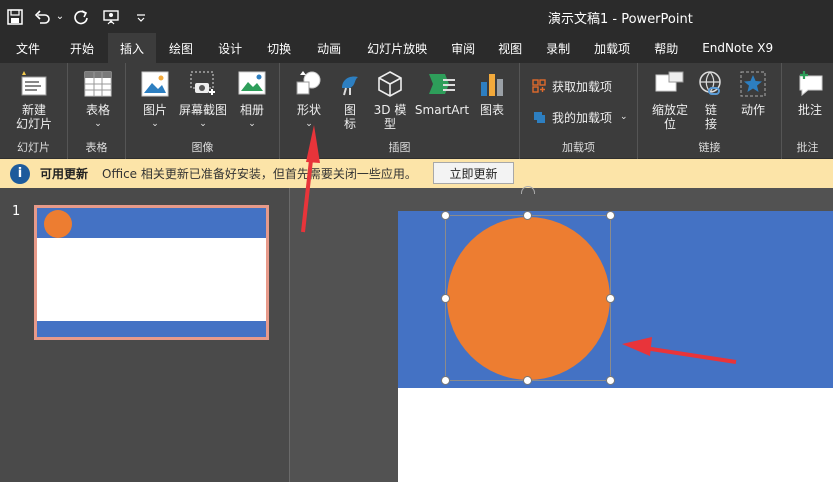  Describe the element at coordinates (679, 350) in the screenshot. I see `arrow-to-circle-shape` at that location.